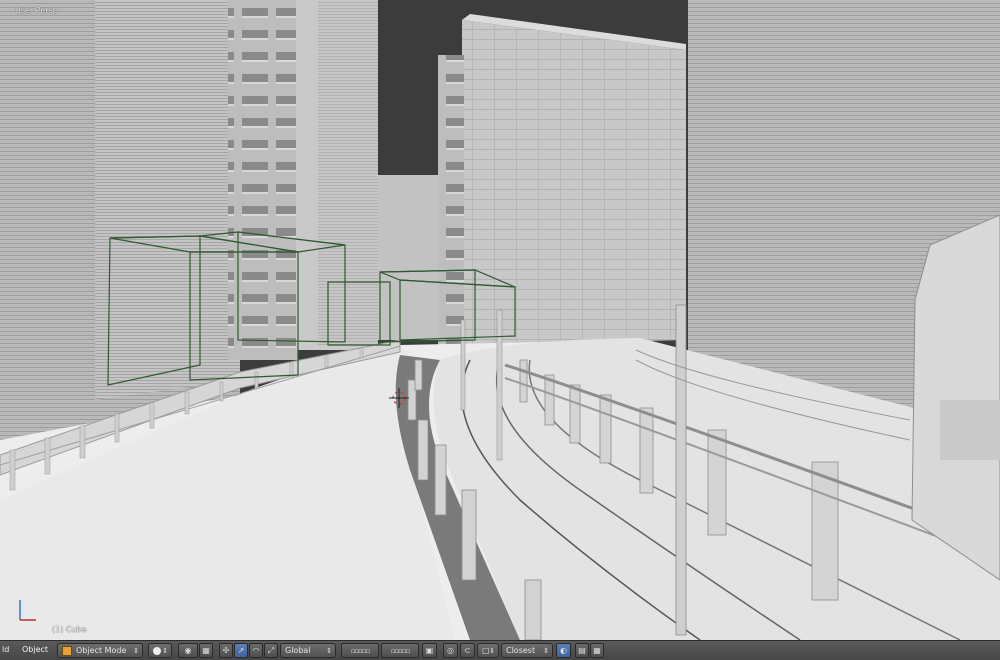 The width and height of the screenshot is (1000, 660). Describe the element at coordinates (271, 650) in the screenshot. I see `scale-icon: ⤢` at that location.